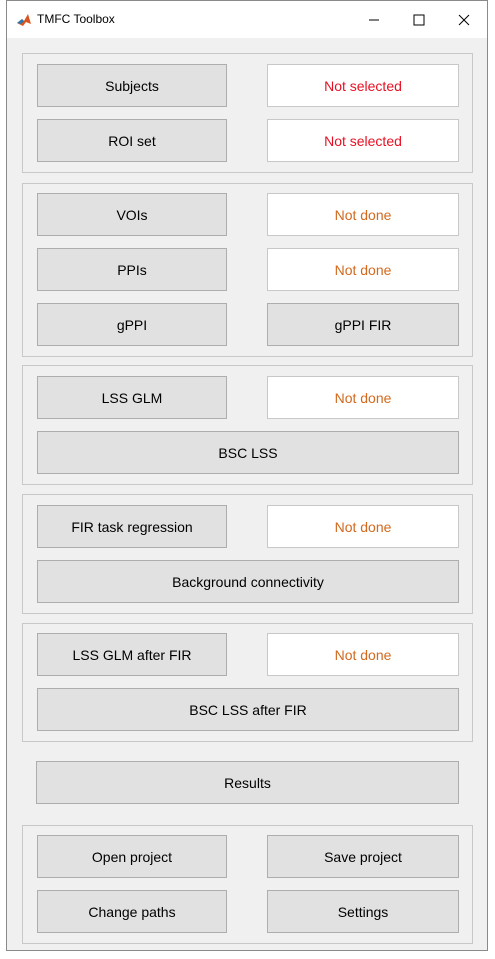  What do you see at coordinates (363, 856) in the screenshot?
I see `save-project-button: Save project` at bounding box center [363, 856].